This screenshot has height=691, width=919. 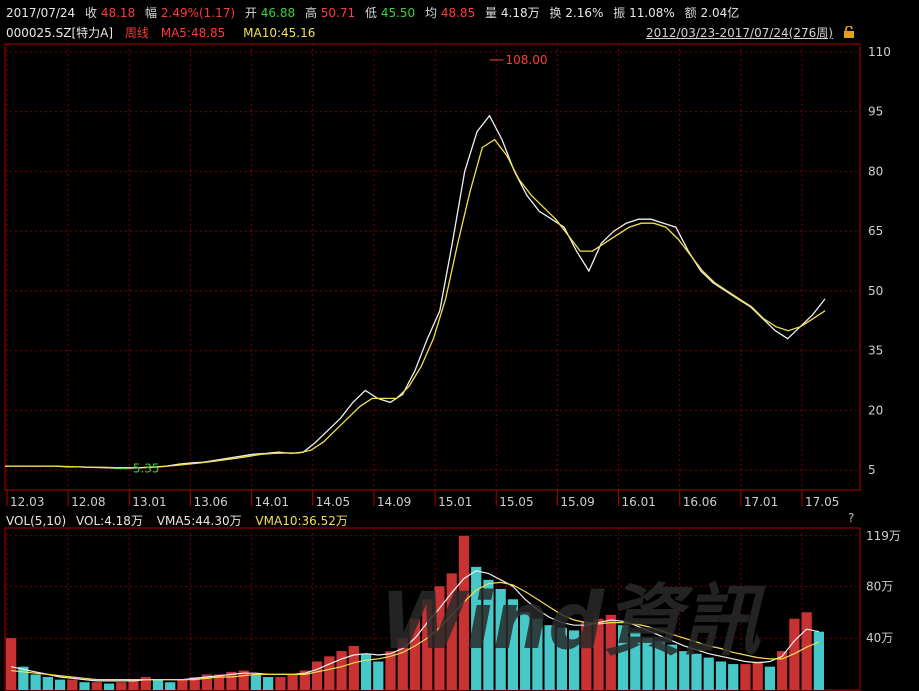 What do you see at coordinates (875, 171) in the screenshot?
I see `main-ytick-label: 80` at bounding box center [875, 171].